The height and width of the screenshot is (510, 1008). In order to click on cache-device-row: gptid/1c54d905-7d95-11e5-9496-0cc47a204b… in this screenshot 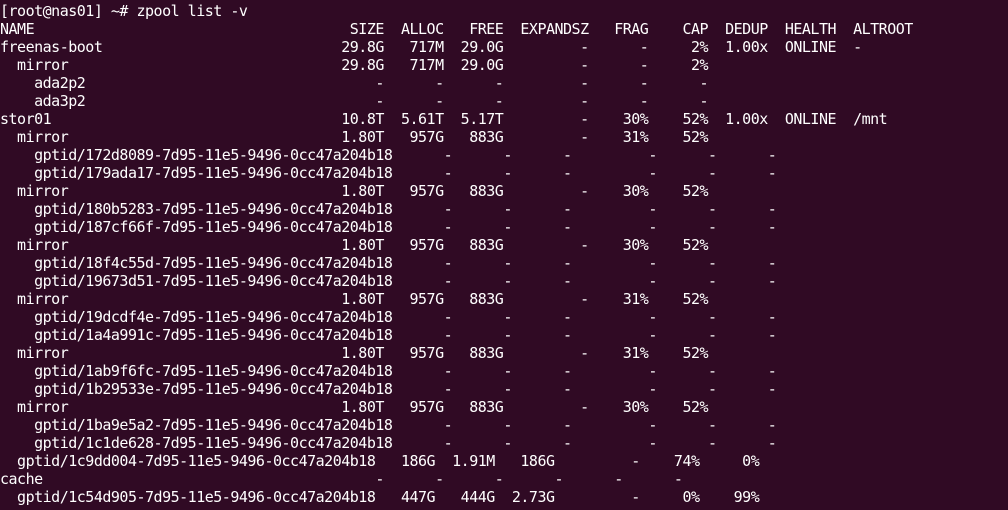, I will do `click(380, 497)`.